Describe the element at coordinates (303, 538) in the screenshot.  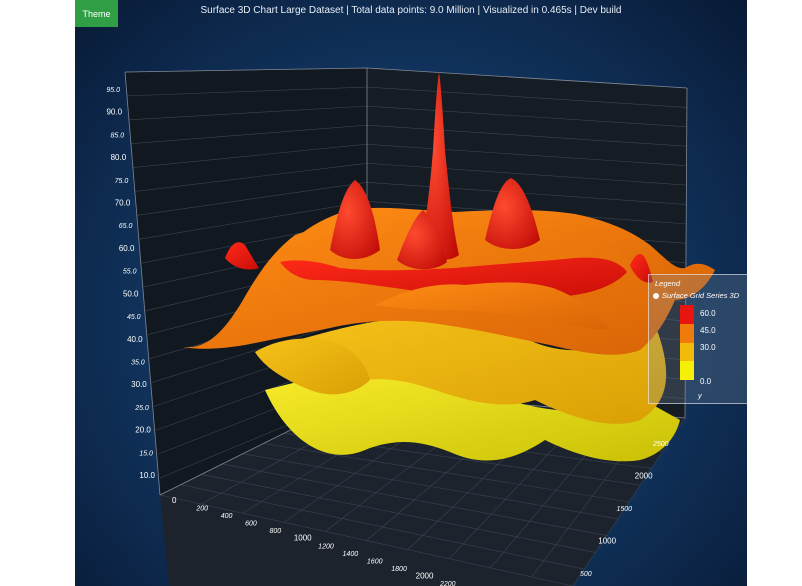
I see `x-tick-label: 1000` at that location.